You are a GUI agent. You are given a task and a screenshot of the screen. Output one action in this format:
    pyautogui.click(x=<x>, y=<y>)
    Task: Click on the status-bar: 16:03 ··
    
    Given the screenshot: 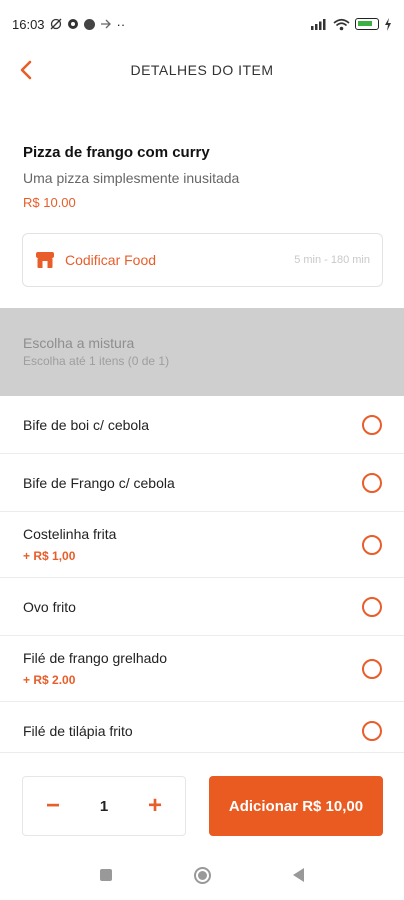 What is the action you would take?
    pyautogui.click(x=202, y=24)
    